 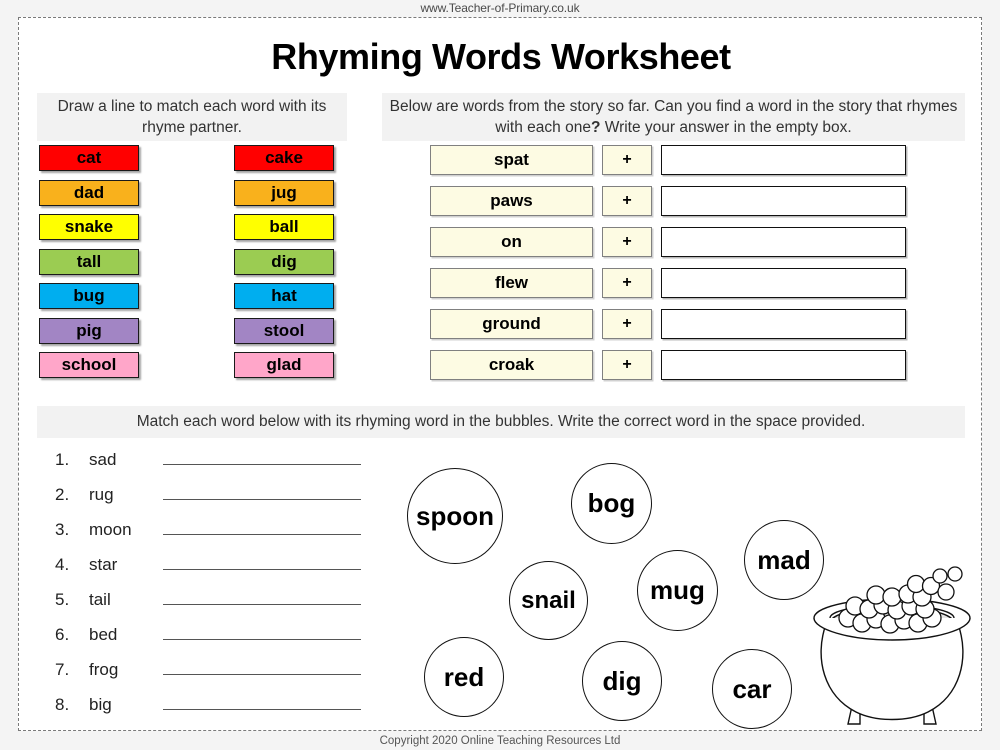 I want to click on rhyme-row: paws +, so click(x=668, y=201).